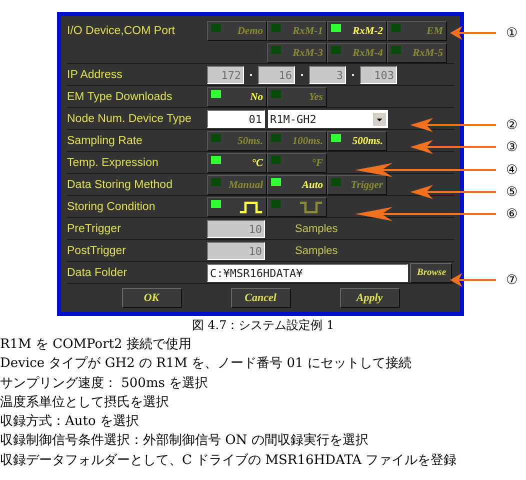 The width and height of the screenshot is (526, 480). I want to click on field-label: Data Storing Method, so click(120, 185).